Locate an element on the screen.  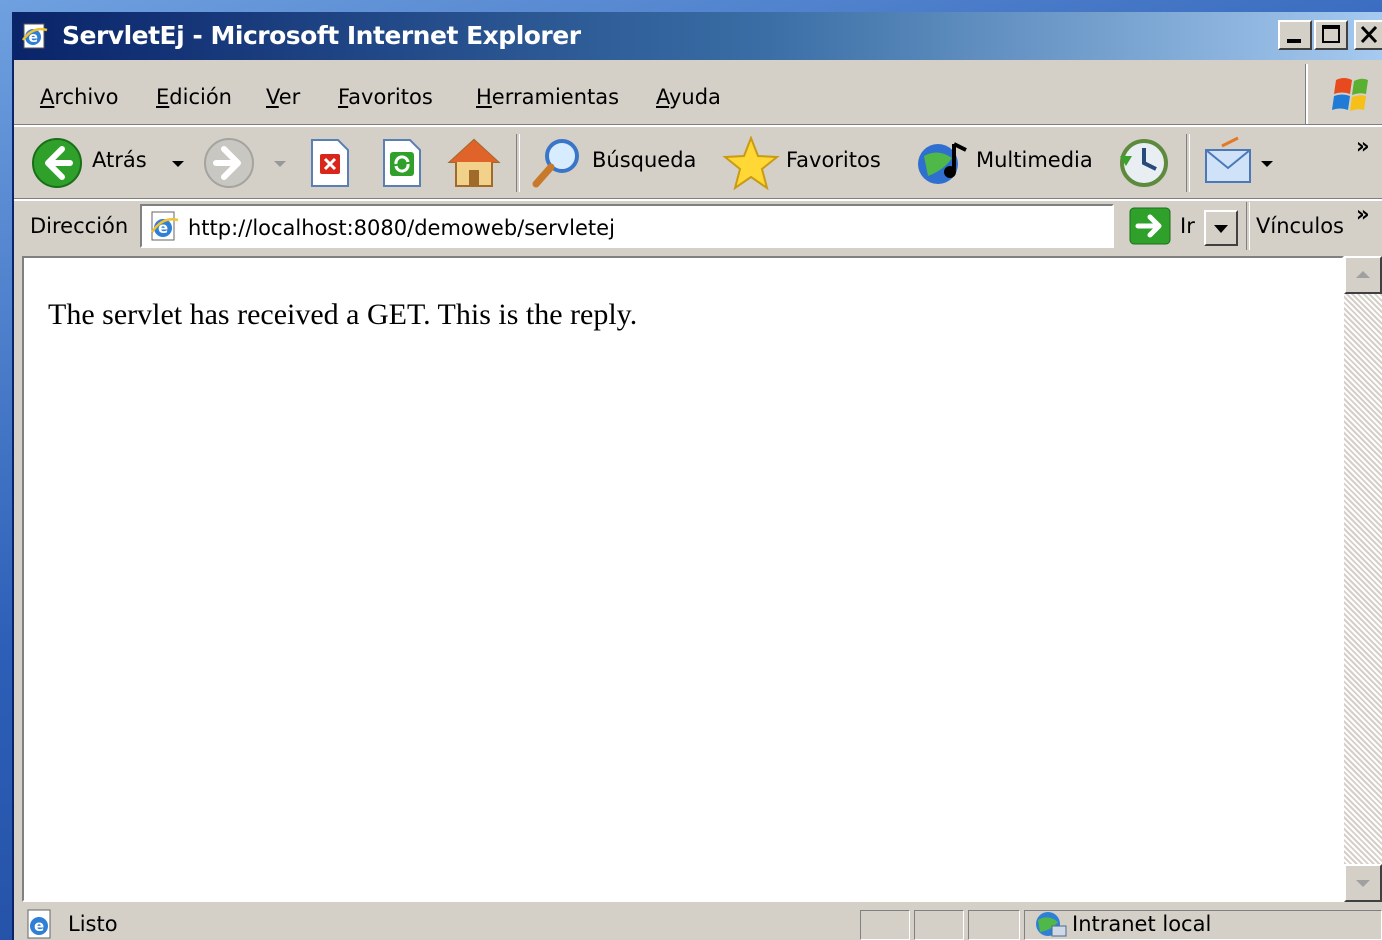
back-arrow-icon is located at coordinates (57, 163).